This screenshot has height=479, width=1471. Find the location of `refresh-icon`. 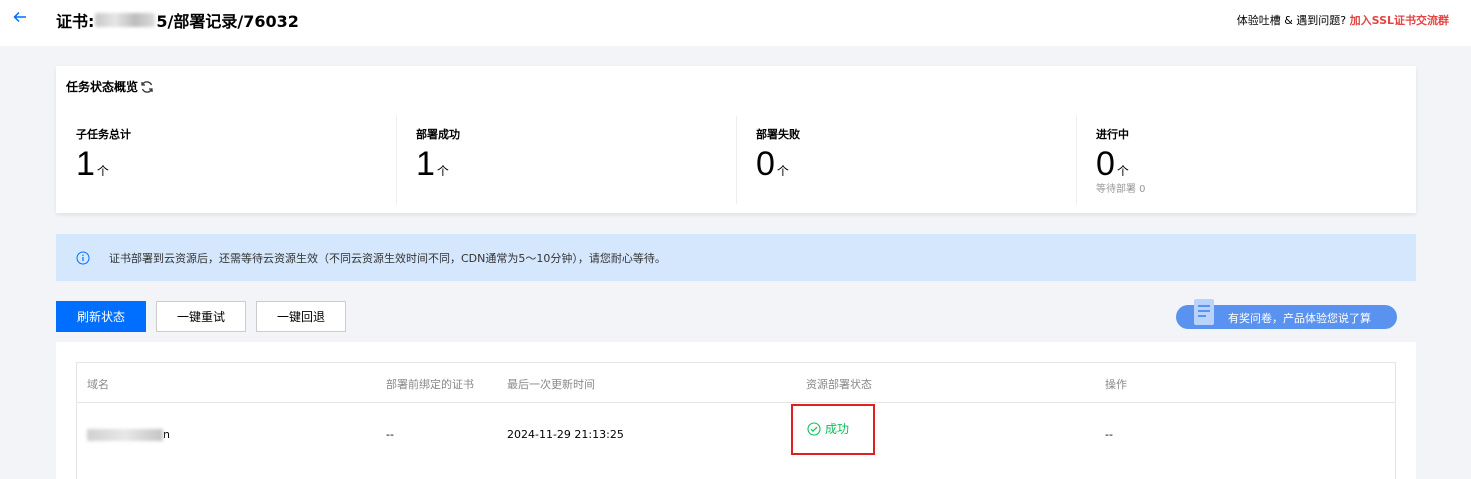

refresh-icon is located at coordinates (147, 87).